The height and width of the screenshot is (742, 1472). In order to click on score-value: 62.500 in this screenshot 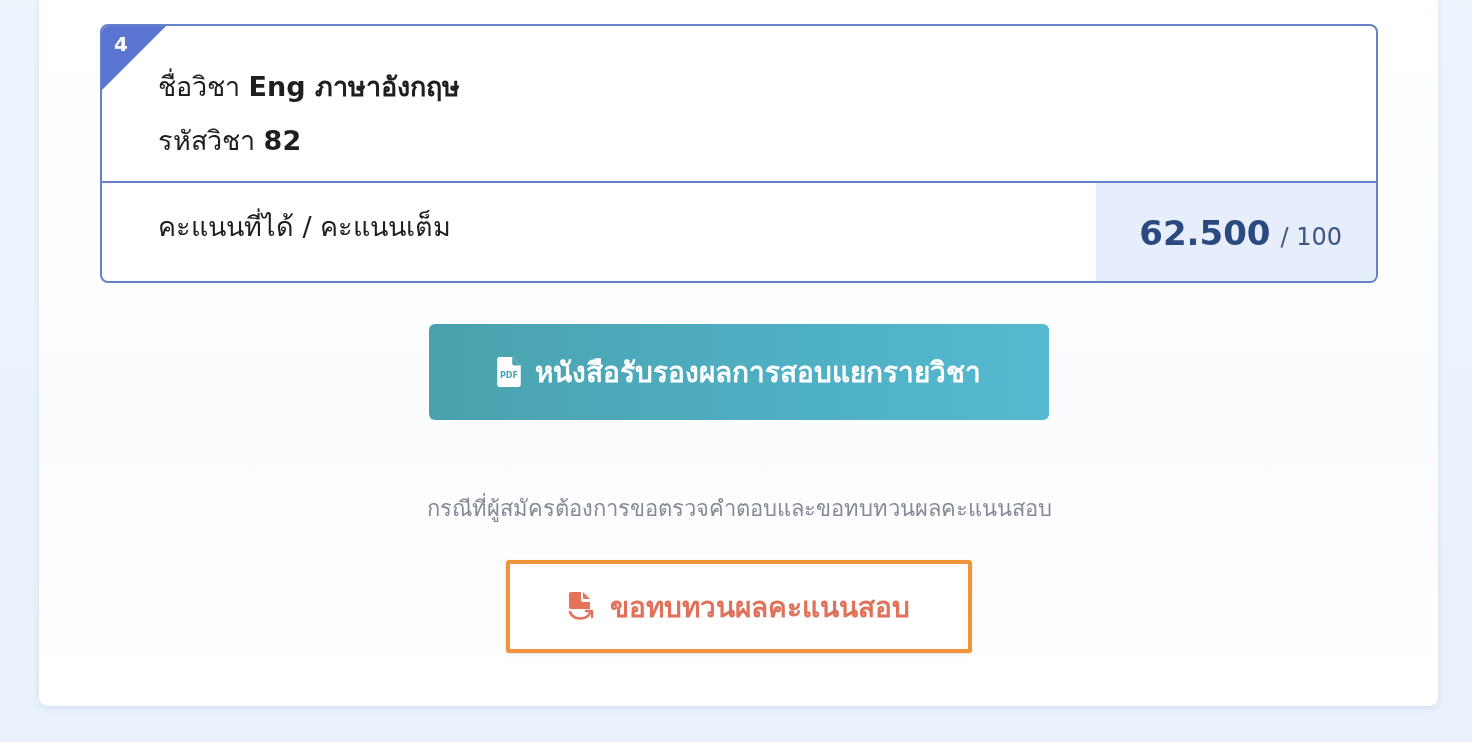, I will do `click(1205, 233)`.